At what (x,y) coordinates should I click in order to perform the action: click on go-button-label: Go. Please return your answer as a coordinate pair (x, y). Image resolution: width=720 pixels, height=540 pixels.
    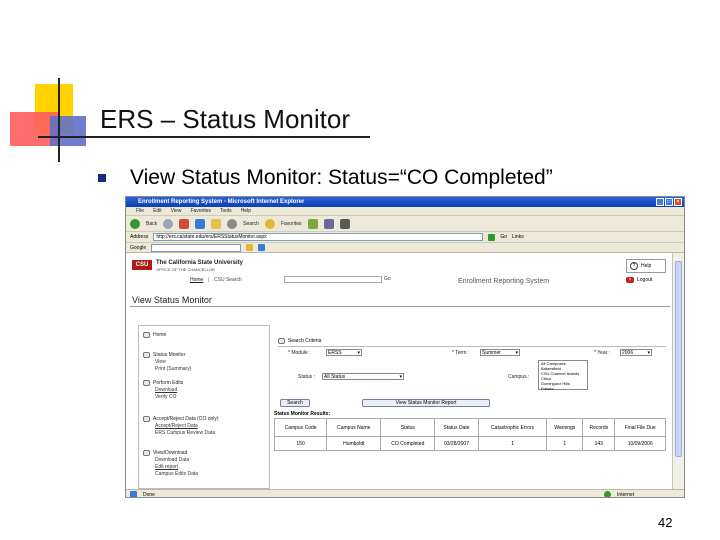
    Looking at the image, I should click on (503, 237).